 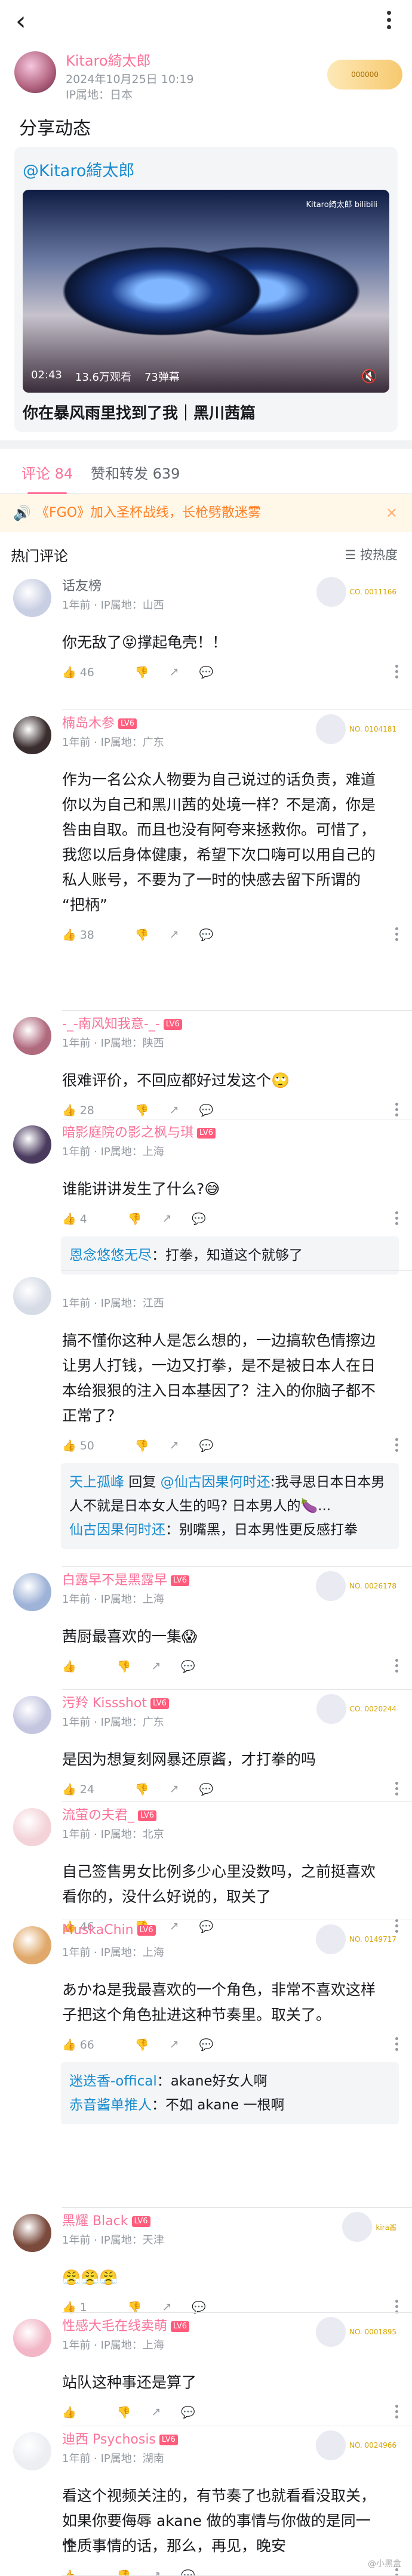 What do you see at coordinates (109, 1930) in the screenshot?
I see `commenter-name: MuskaChin LV6` at bounding box center [109, 1930].